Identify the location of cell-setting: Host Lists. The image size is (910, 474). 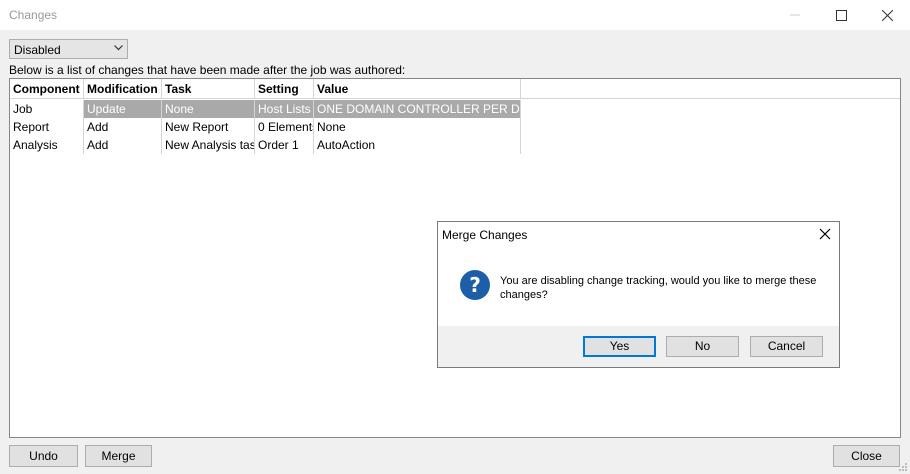
(284, 109).